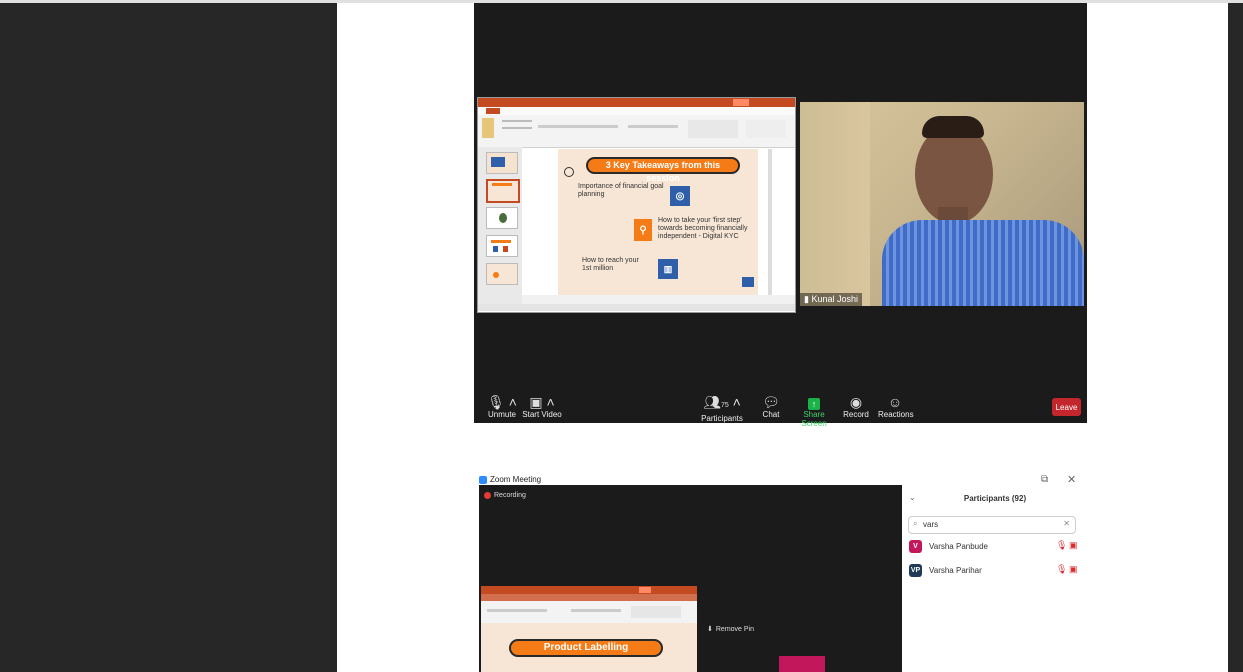  I want to click on chat-button: 💬︎ Chat, so click(771, 406).